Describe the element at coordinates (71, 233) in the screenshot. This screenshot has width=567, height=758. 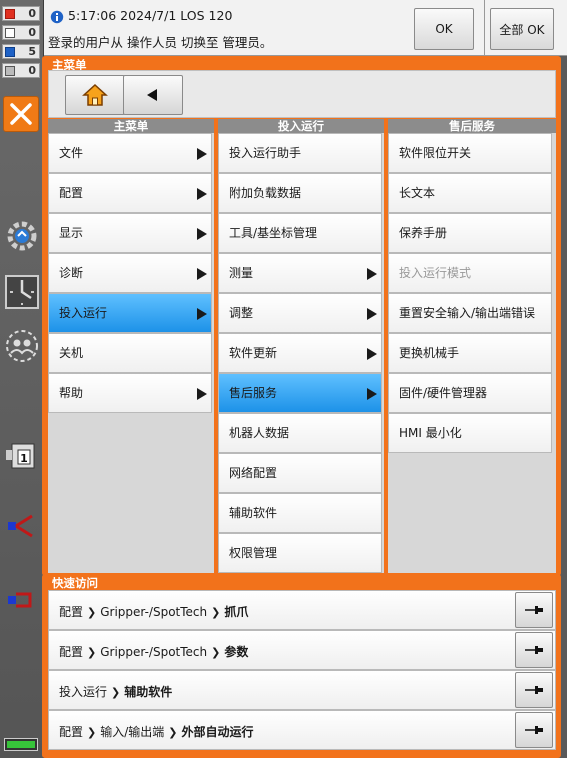
I see `menu-item-label: 显示` at that location.